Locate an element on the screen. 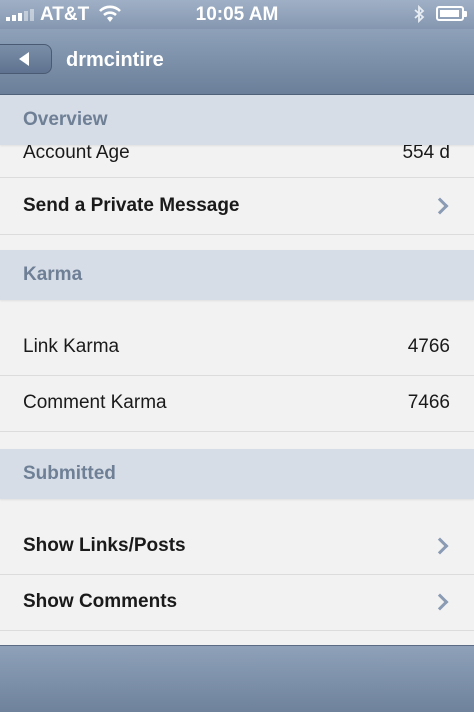 The width and height of the screenshot is (474, 712). section-title-karma: Karma is located at coordinates (53, 274).